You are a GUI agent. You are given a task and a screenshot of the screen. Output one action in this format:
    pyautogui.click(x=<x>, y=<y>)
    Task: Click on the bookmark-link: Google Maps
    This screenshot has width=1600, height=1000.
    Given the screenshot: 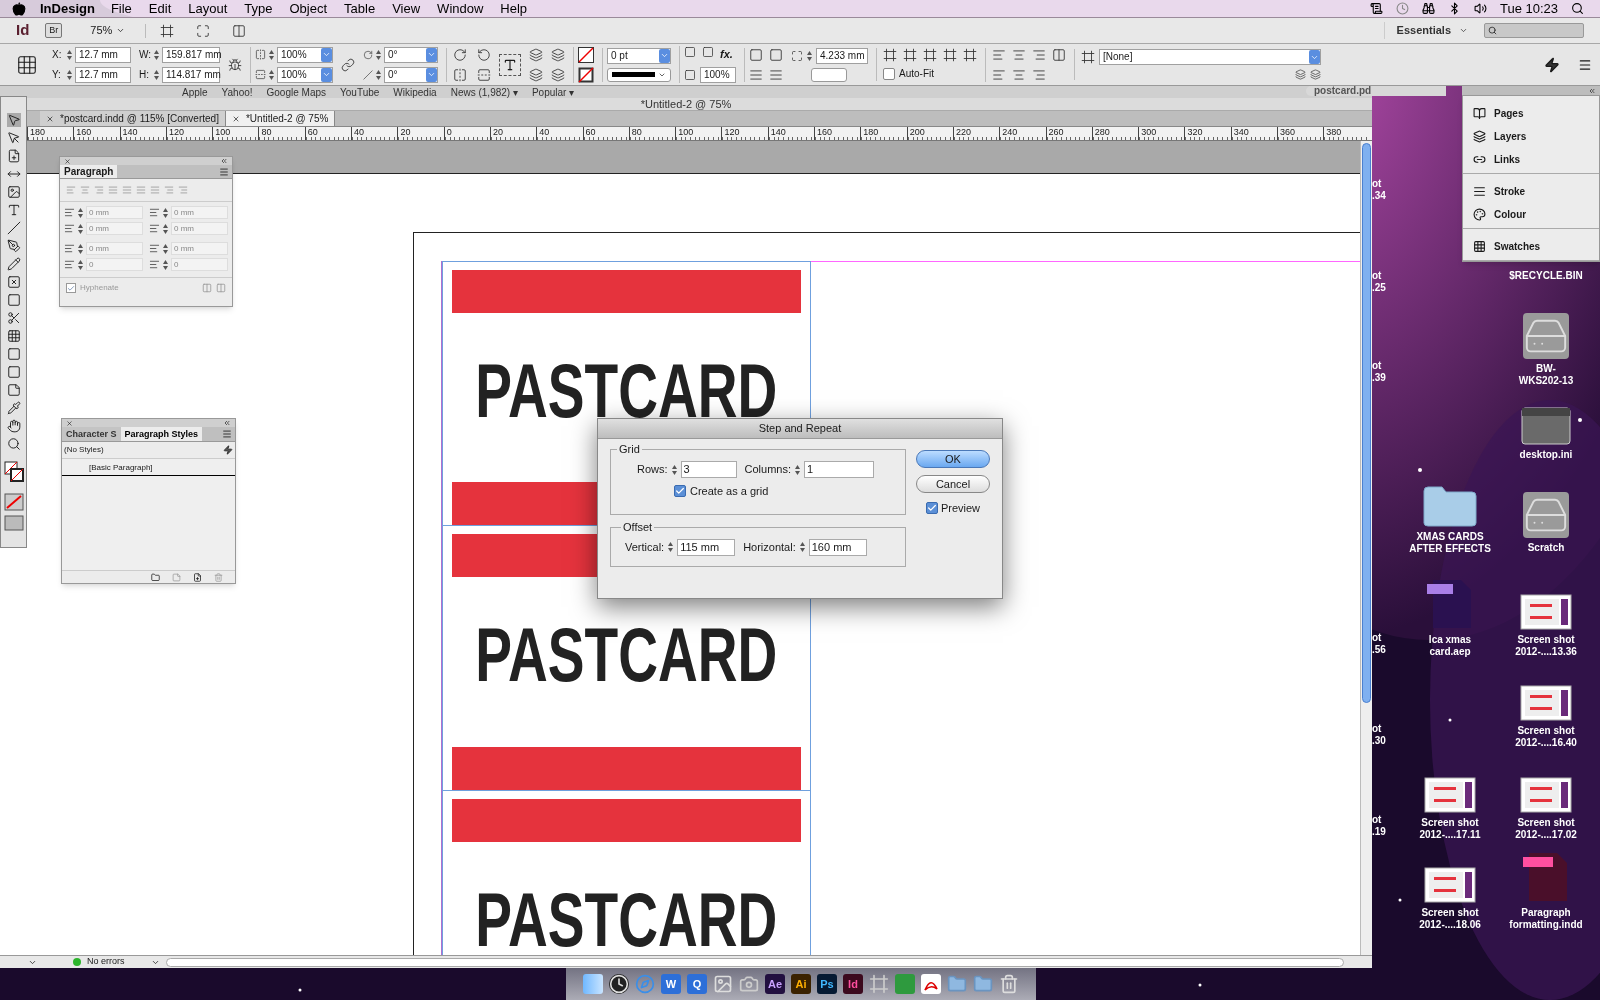 What is the action you would take?
    pyautogui.click(x=296, y=92)
    